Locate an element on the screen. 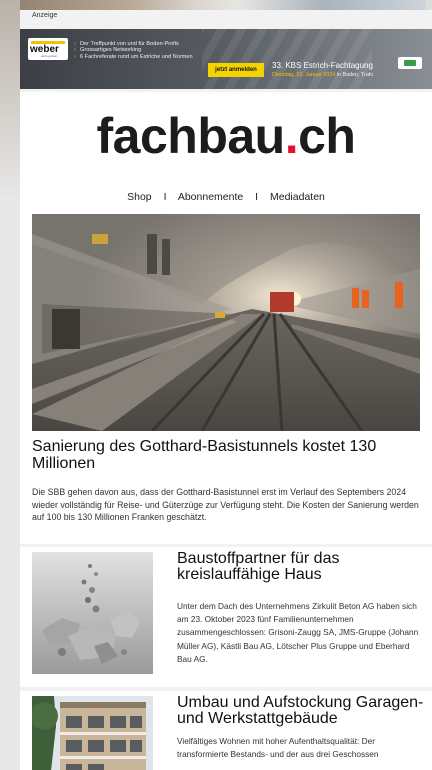 The height and width of the screenshot is (770, 432). apartment-building-photo is located at coordinates (92, 733).